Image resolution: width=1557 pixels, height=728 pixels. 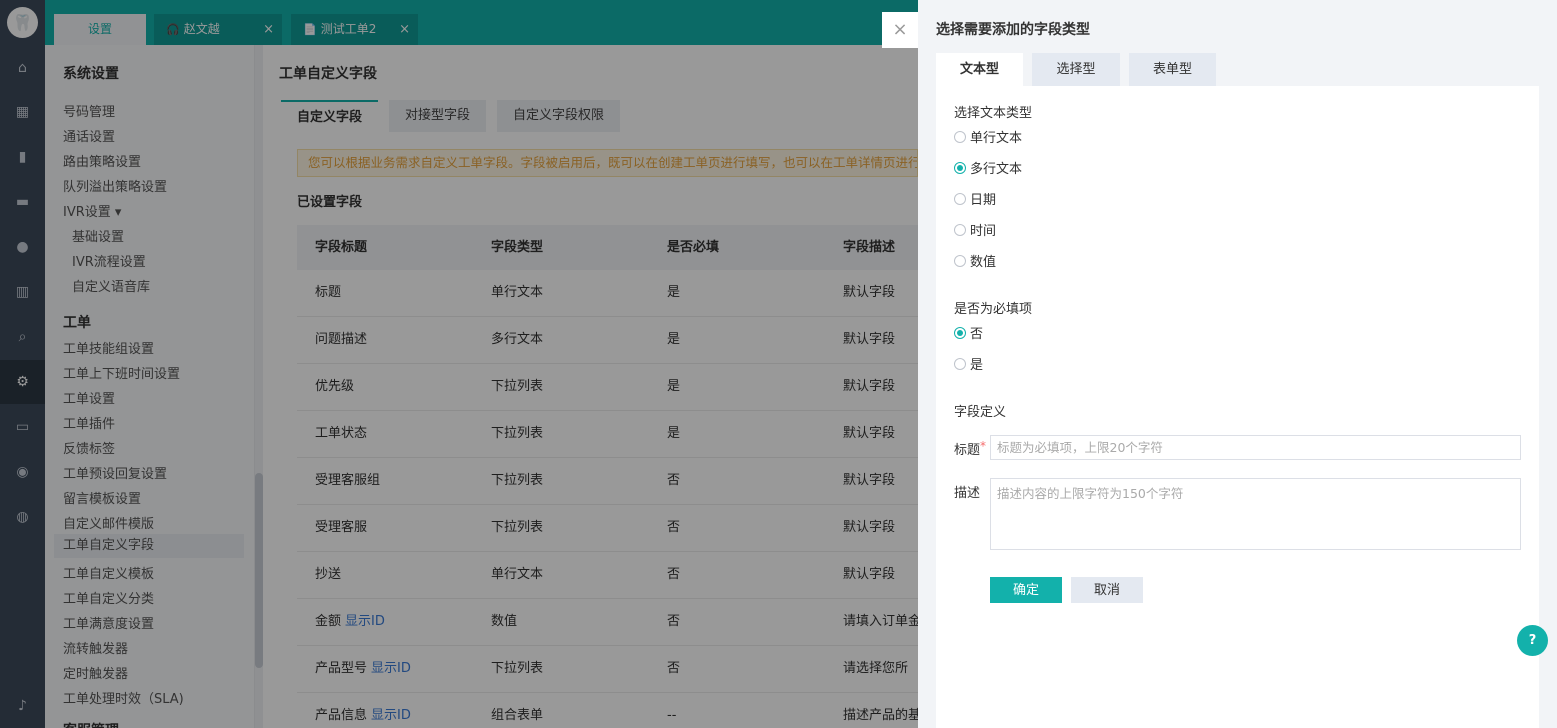 What do you see at coordinates (968, 366) in the screenshot?
I see `radio-required: 是` at bounding box center [968, 366].